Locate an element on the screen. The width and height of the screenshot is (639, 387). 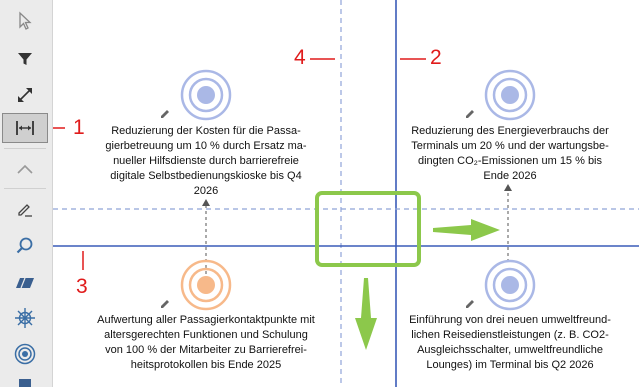
connector-right-arrowhead is located at coordinates (508, 187).